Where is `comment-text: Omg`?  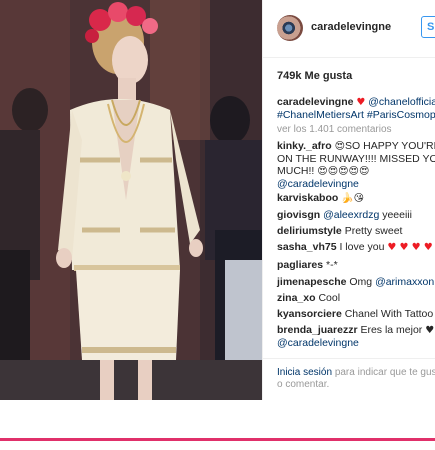
comment-text: Omg is located at coordinates (361, 282).